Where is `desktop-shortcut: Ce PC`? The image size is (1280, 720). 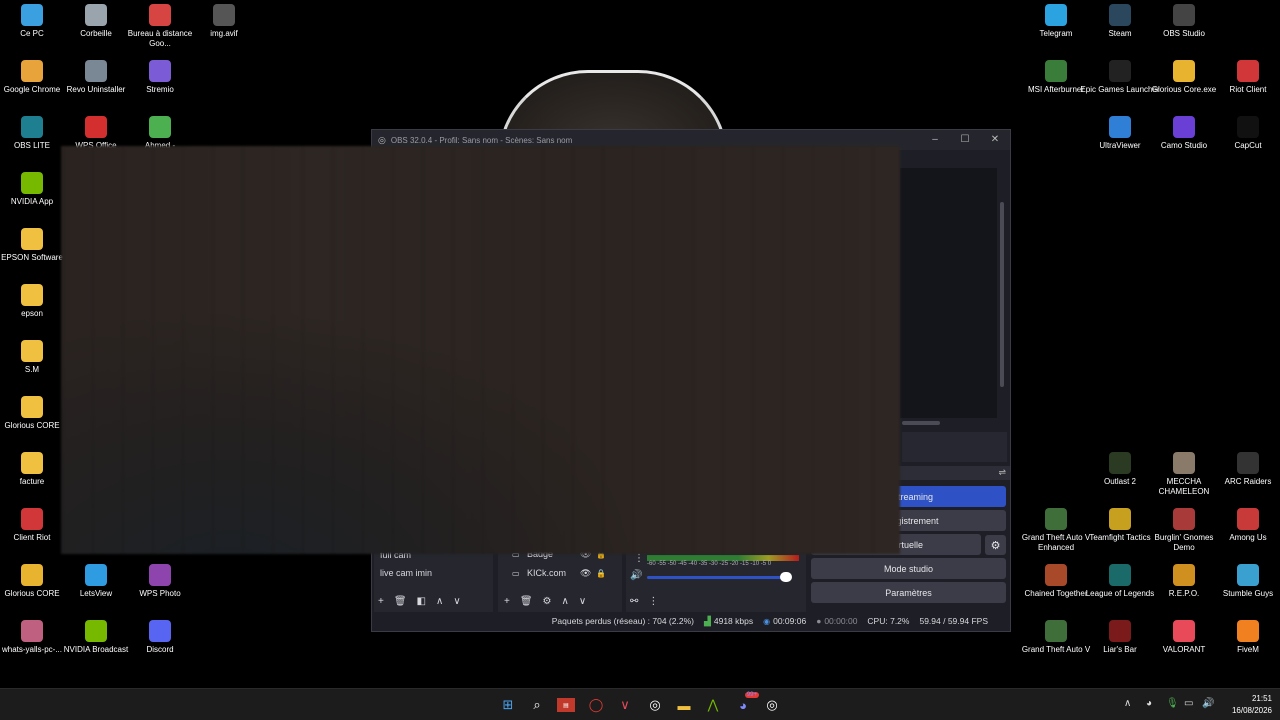
desktop-shortcut: Ce PC is located at coordinates (32, 32).